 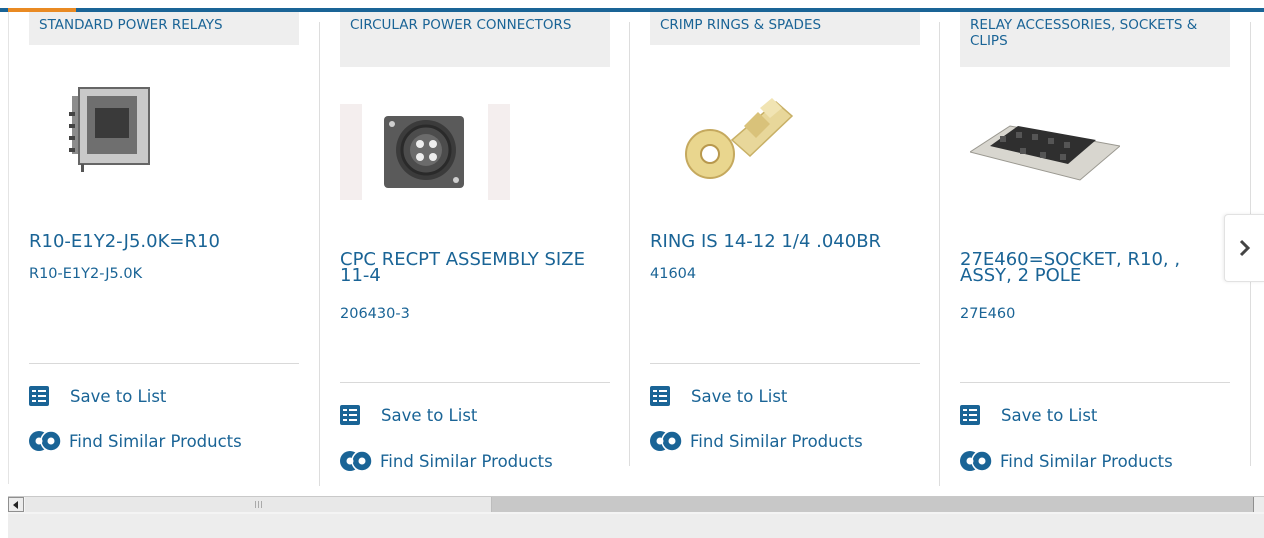 What do you see at coordinates (987, 314) in the screenshot?
I see `part-number-link: 27E460` at bounding box center [987, 314].